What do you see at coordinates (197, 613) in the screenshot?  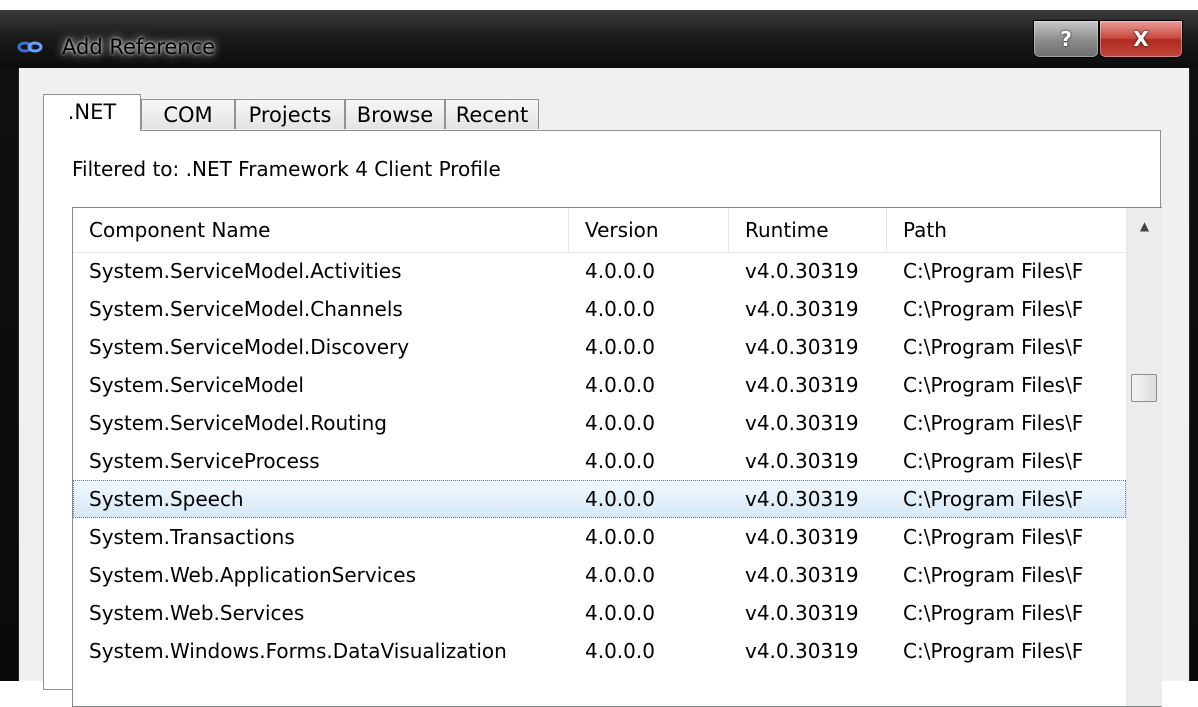 I see `cell-component-name: System.Web.Services` at bounding box center [197, 613].